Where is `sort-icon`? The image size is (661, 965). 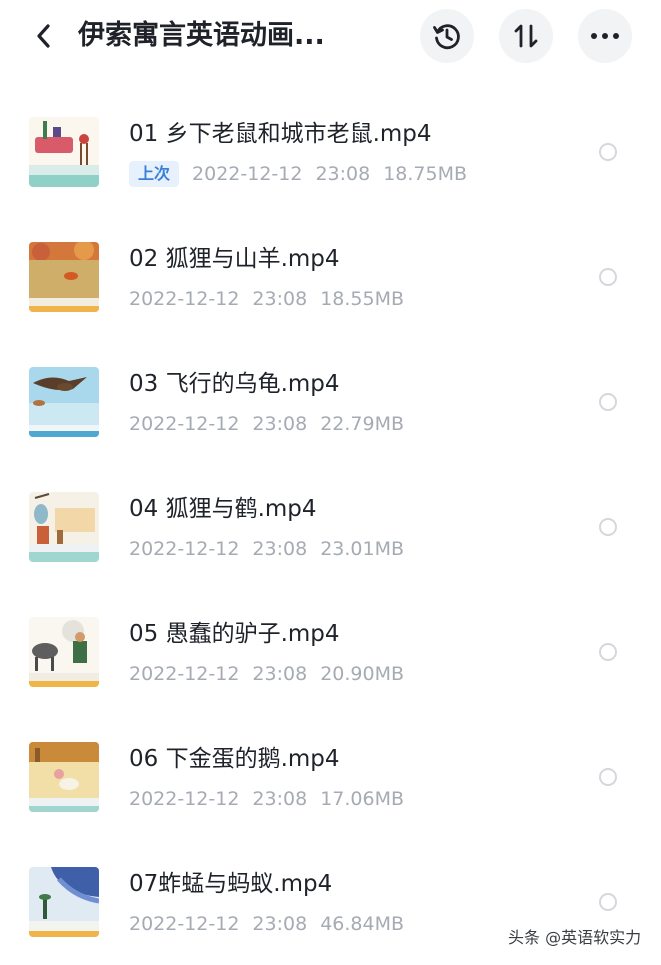 sort-icon is located at coordinates (526, 36).